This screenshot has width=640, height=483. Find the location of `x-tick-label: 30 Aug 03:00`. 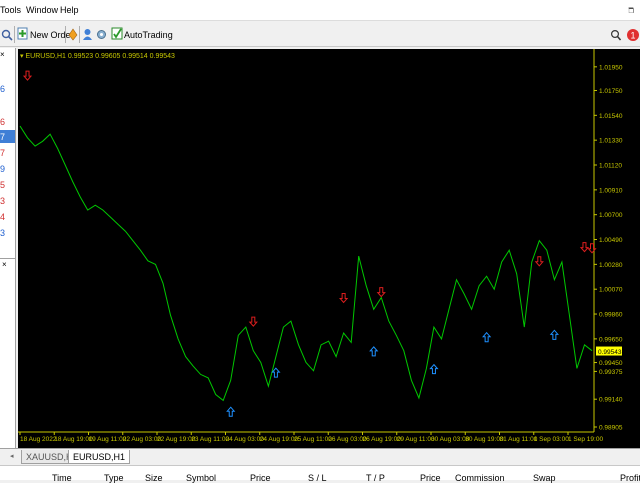

x-tick-label: 30 Aug 03:00 is located at coordinates (450, 439).